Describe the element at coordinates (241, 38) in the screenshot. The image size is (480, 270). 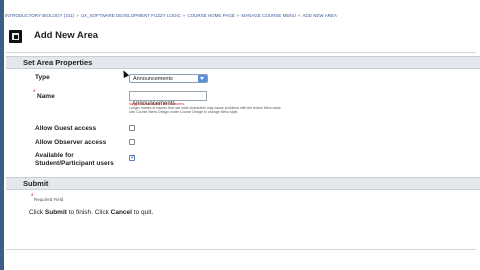
I see `page-title-row: Add New Area` at that location.